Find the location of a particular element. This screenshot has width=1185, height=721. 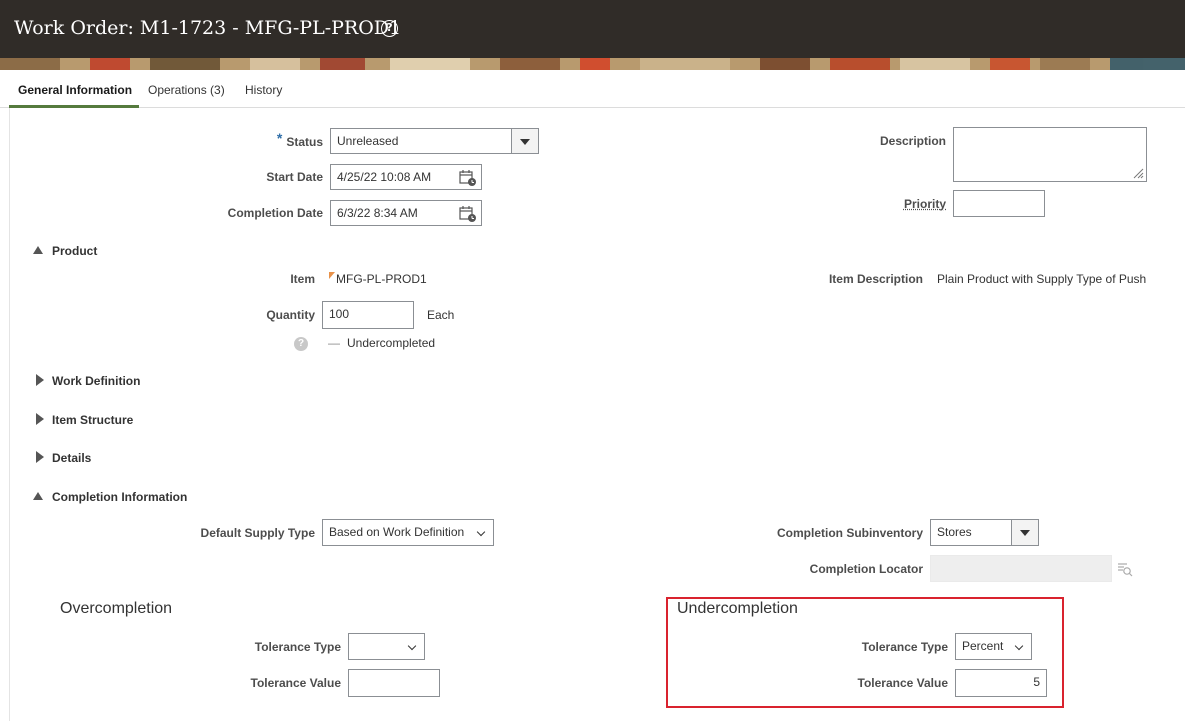

page-header: Work Order: M1-1723 - MFG-PL-PROD1 ? is located at coordinates (592, 29).